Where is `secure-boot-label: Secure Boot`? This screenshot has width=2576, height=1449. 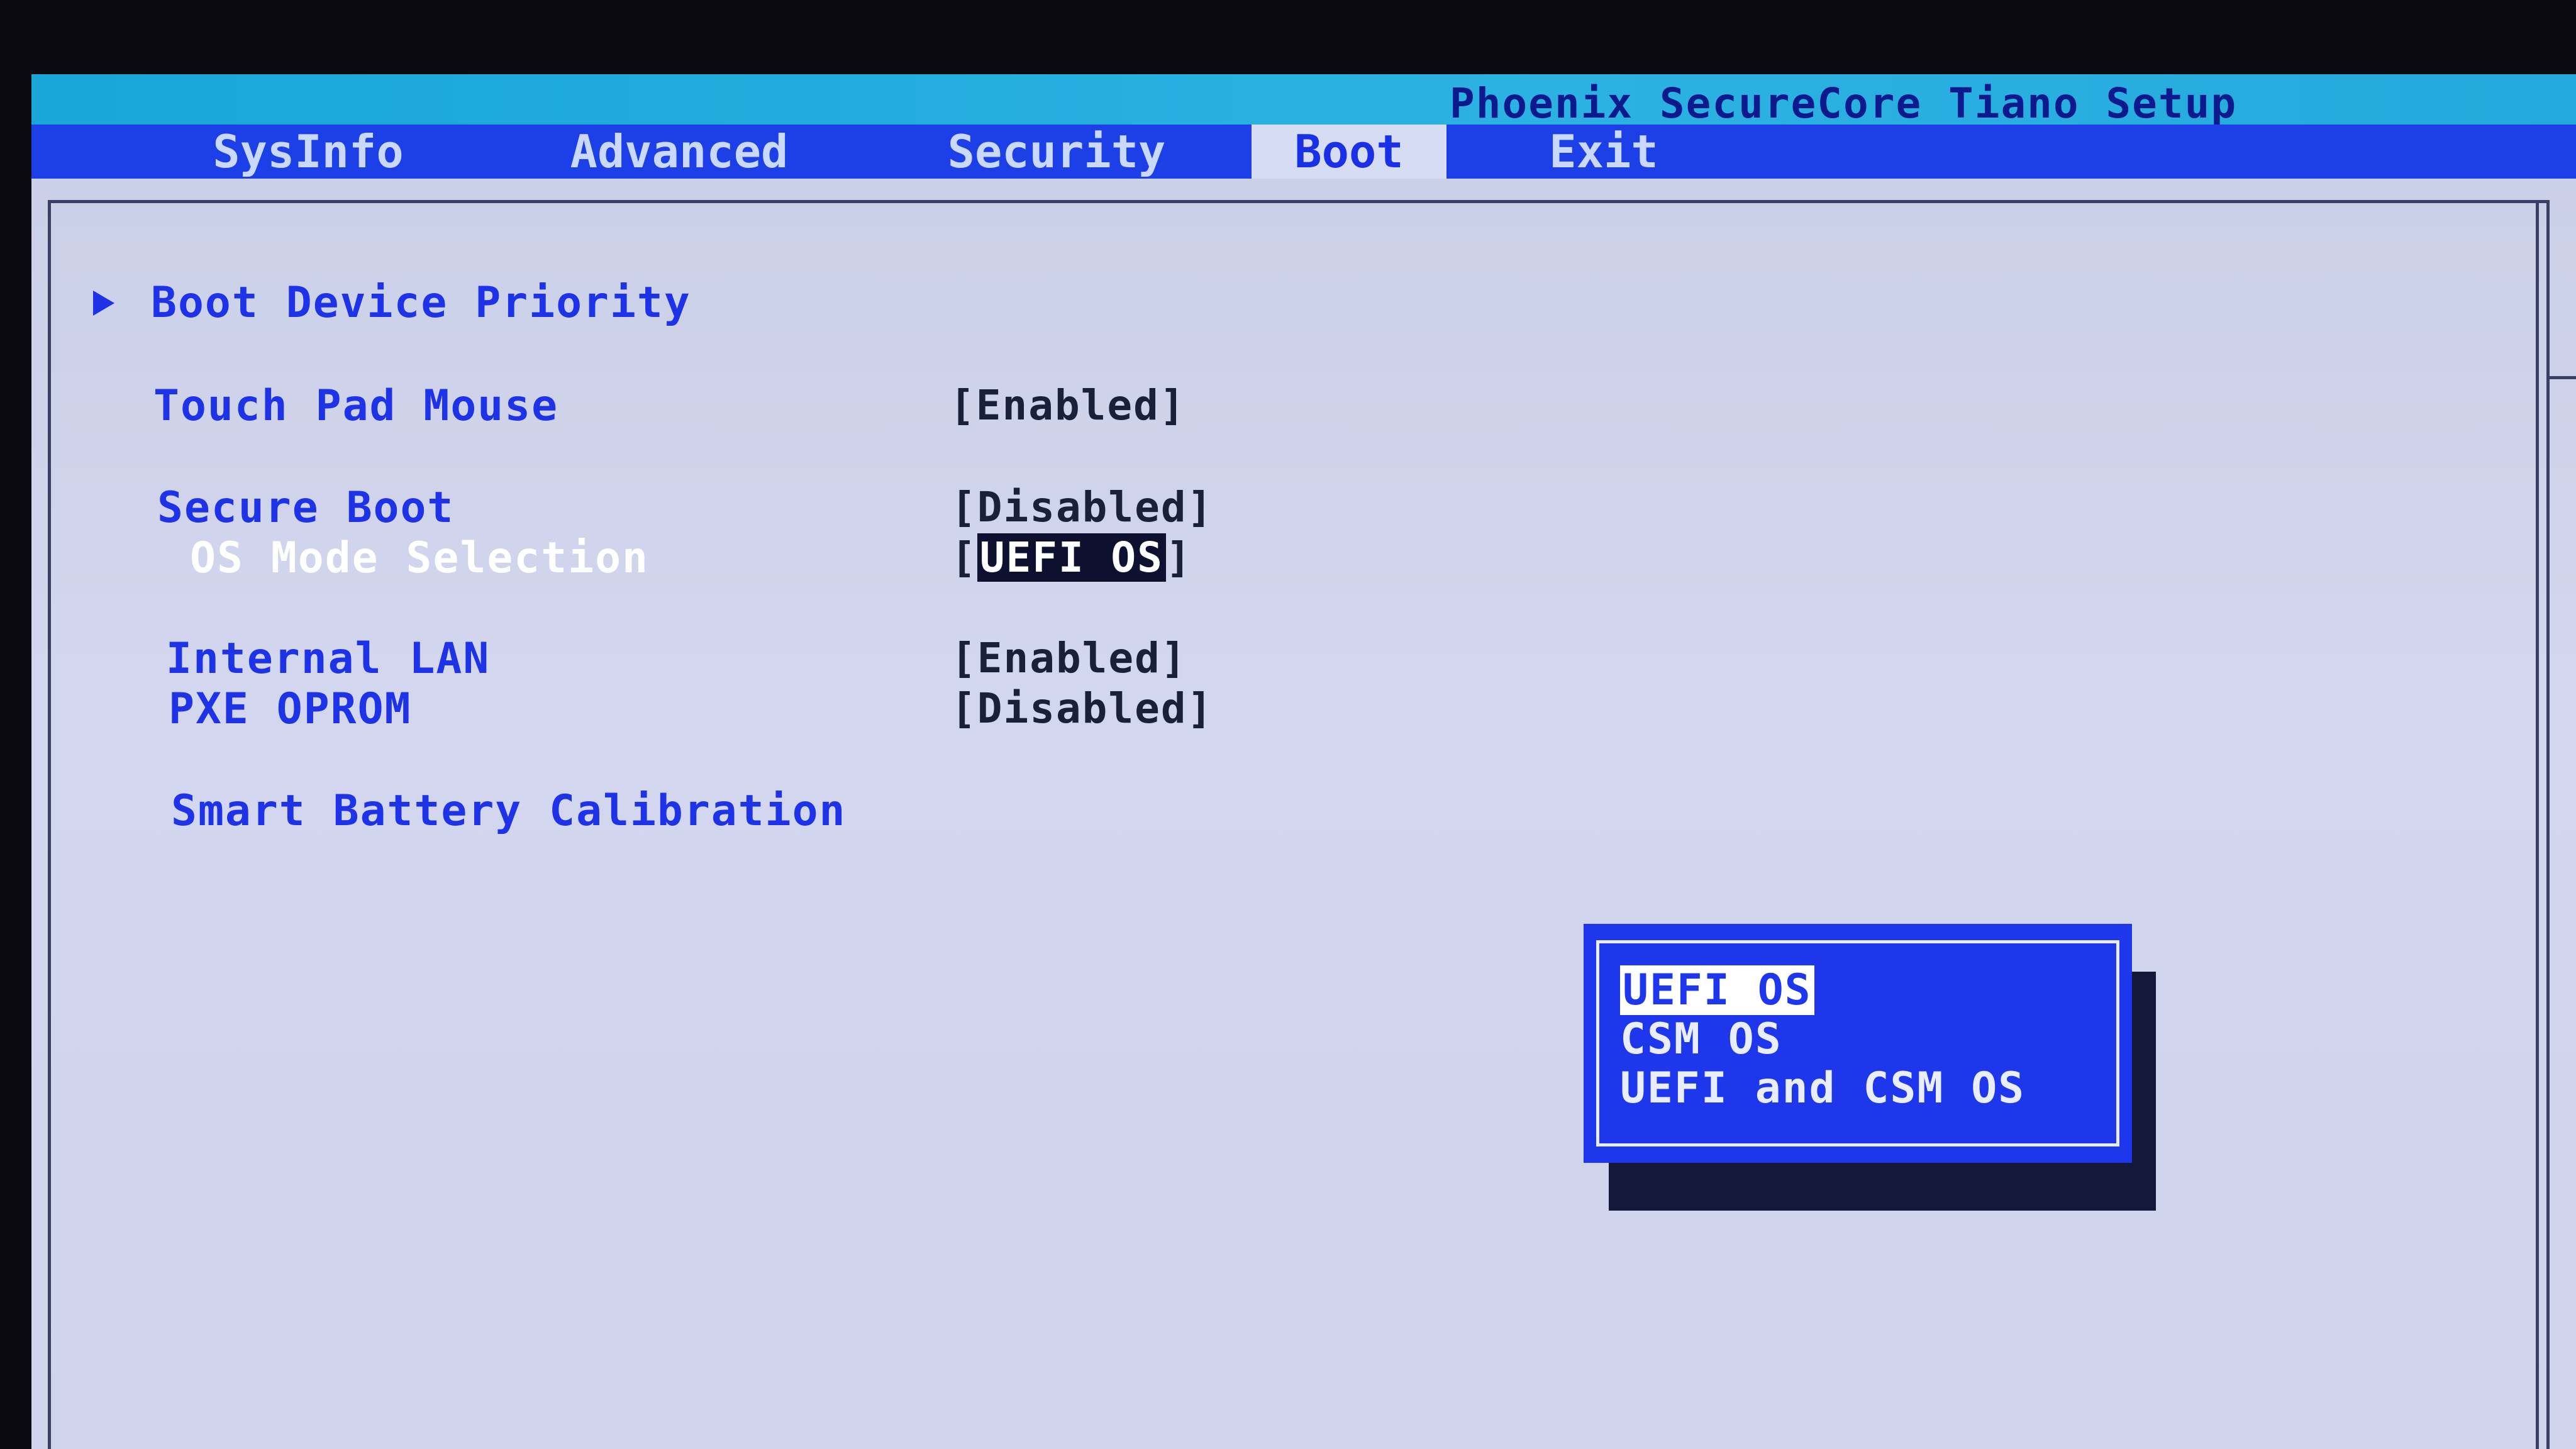 secure-boot-label: Secure Boot is located at coordinates (305, 508).